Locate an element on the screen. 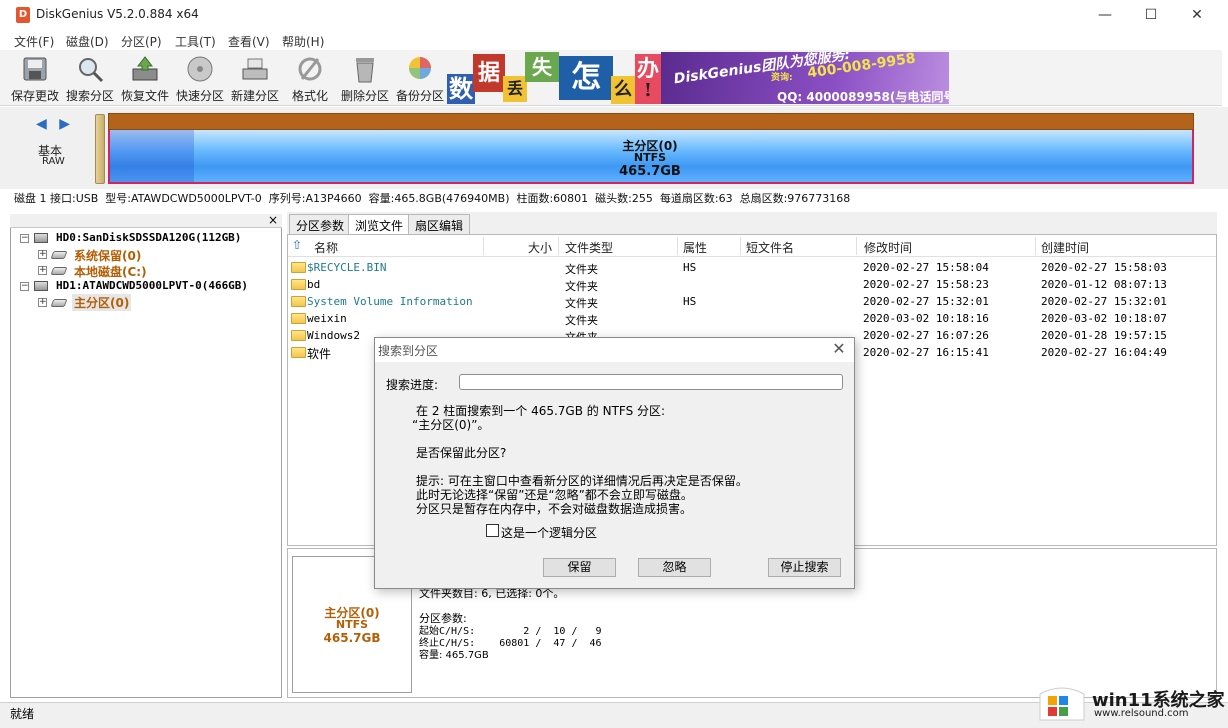  watermark-logo-icon is located at coordinates (1062, 702).